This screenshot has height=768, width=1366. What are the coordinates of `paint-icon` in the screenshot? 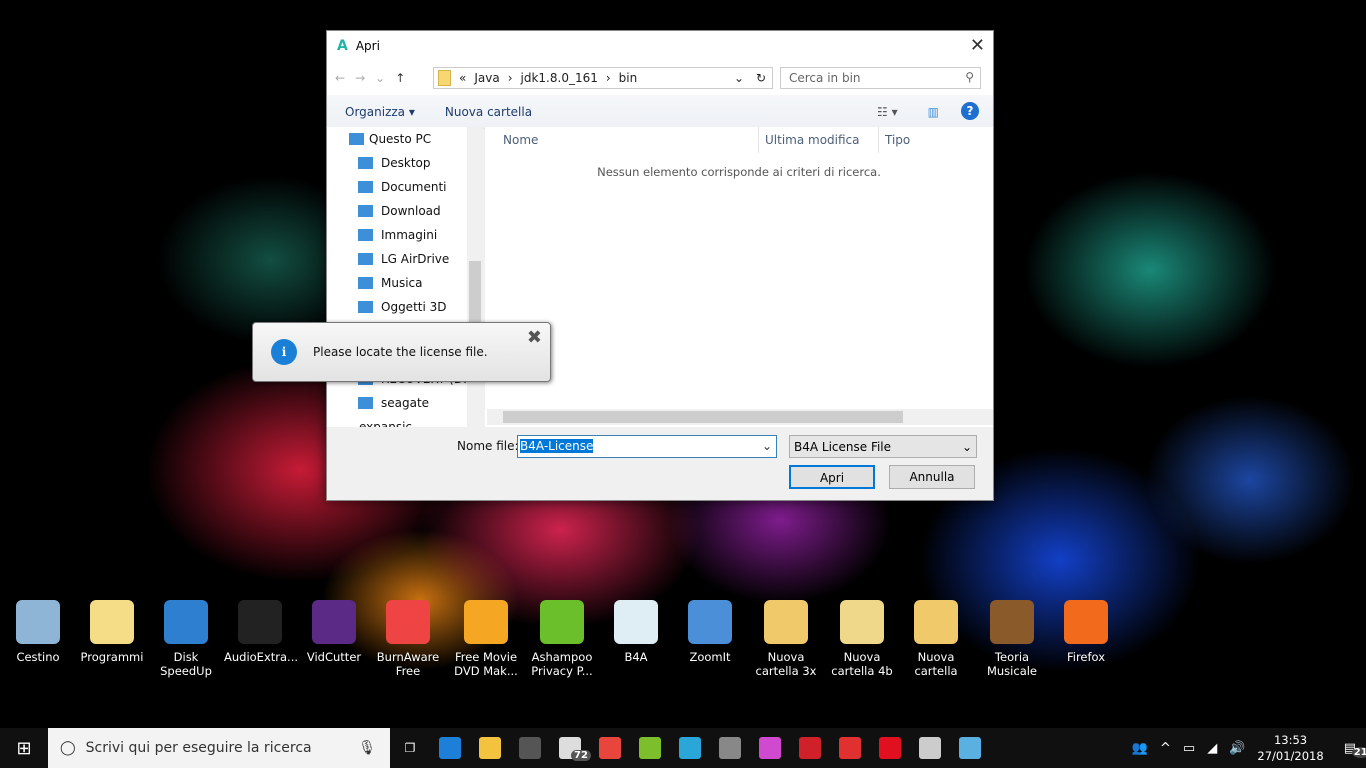 It's located at (770, 748).